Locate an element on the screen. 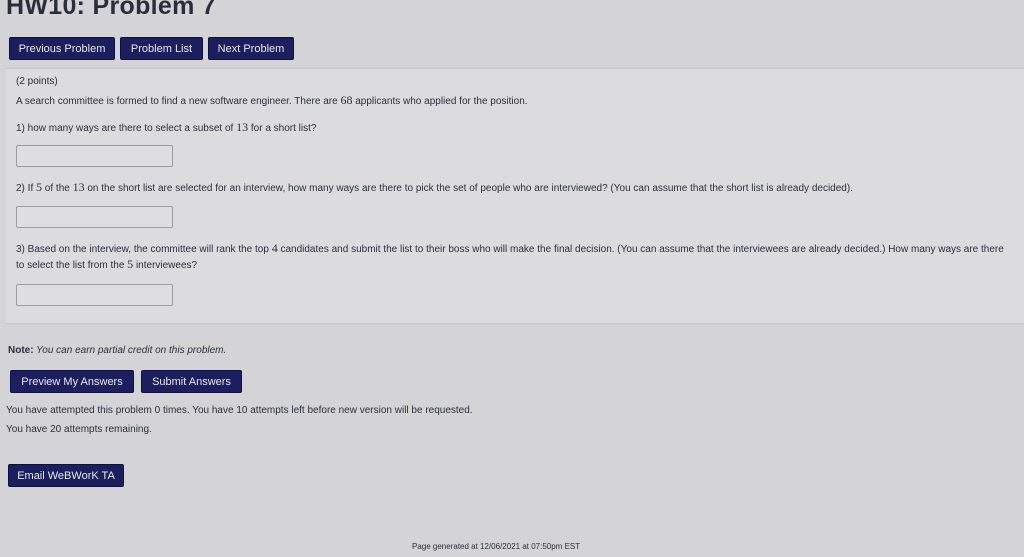 The height and width of the screenshot is (557, 1024). answer-1-input is located at coordinates (94, 156).